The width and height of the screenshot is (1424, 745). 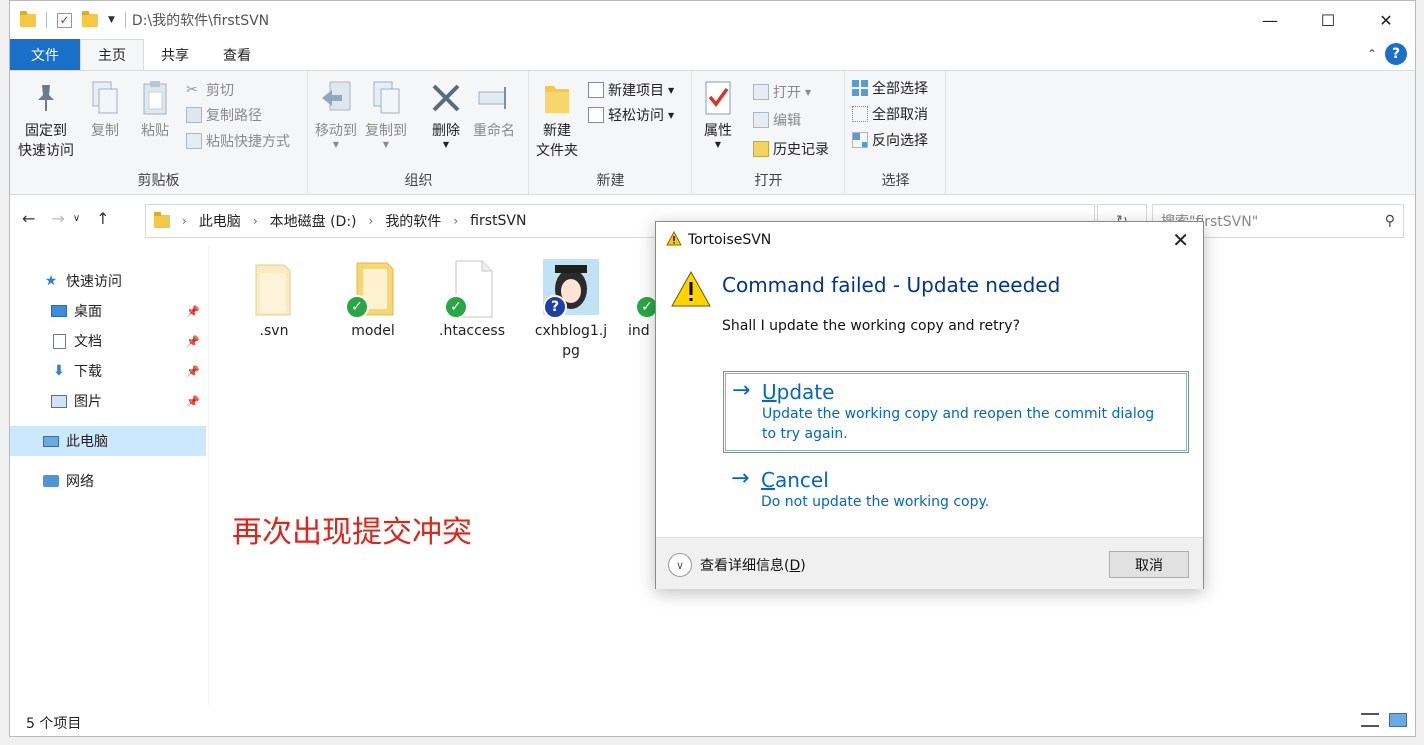 What do you see at coordinates (155, 98) in the screenshot?
I see `paste-icon` at bounding box center [155, 98].